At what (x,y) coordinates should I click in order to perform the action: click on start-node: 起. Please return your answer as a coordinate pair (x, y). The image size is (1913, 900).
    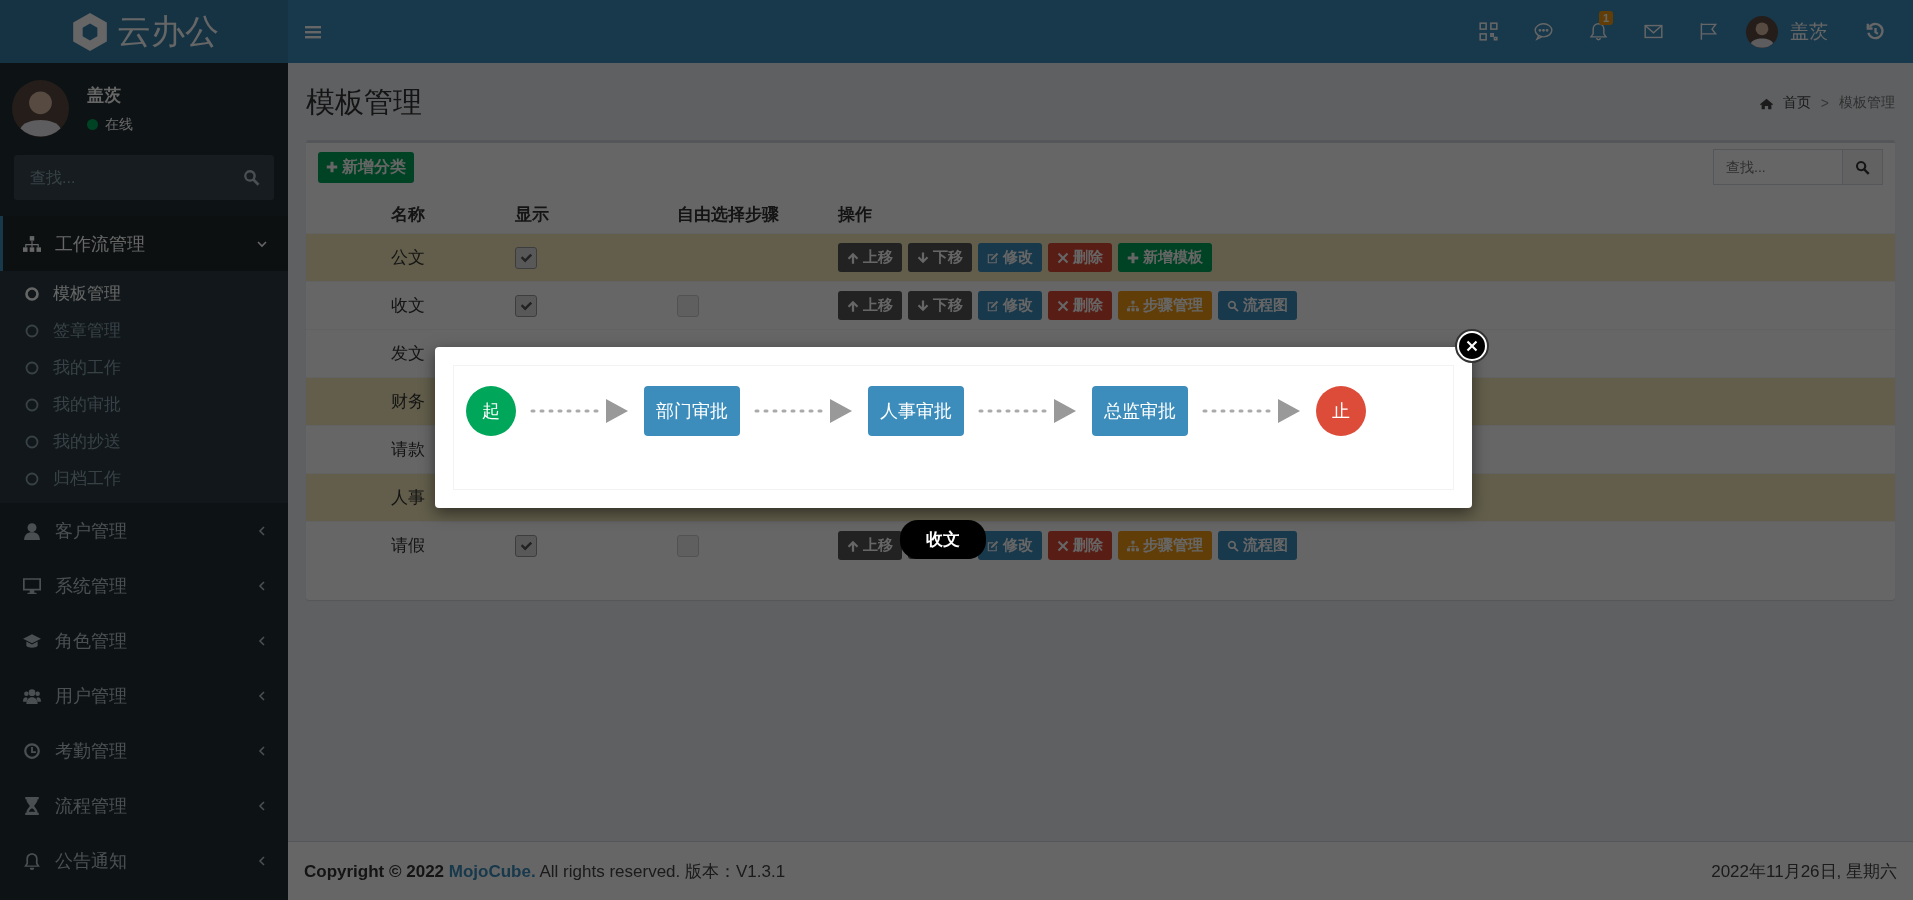
    Looking at the image, I should click on (491, 411).